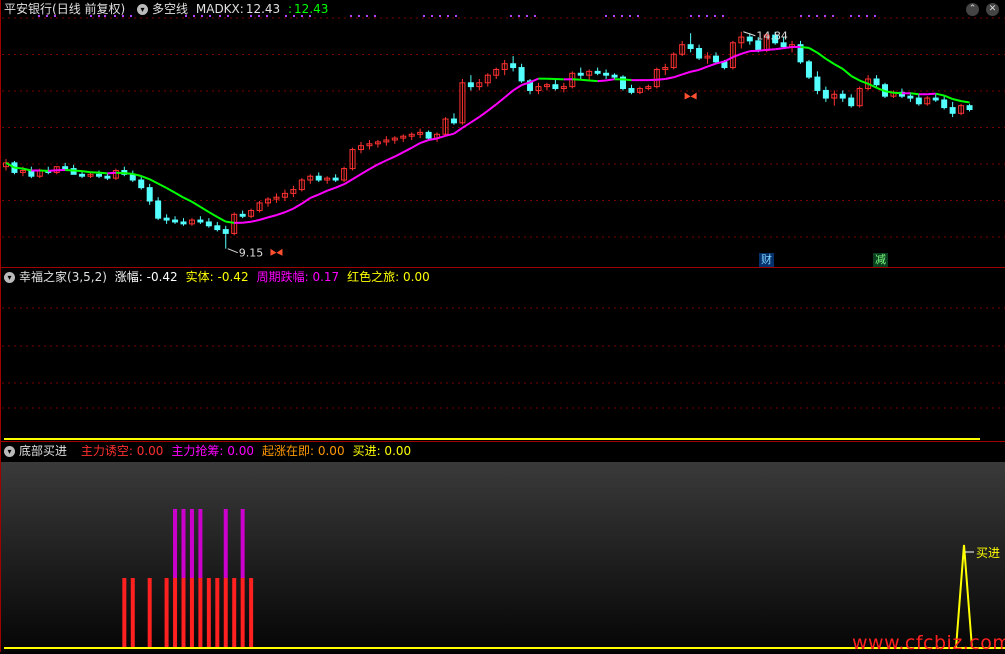  Describe the element at coordinates (772, 36) in the screenshot. I see `max-price-label: 14.84` at that location.